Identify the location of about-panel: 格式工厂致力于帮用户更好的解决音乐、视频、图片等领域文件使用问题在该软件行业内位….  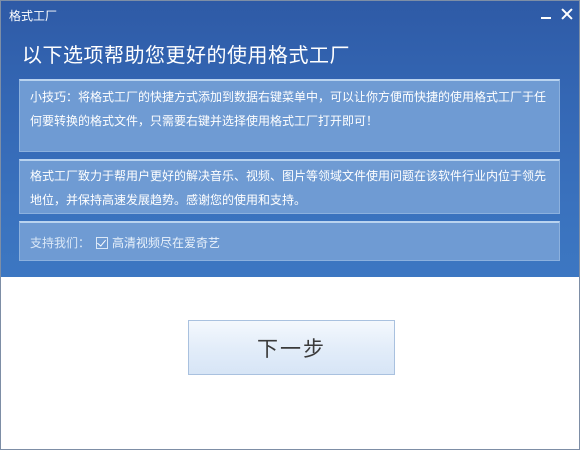
(289, 186).